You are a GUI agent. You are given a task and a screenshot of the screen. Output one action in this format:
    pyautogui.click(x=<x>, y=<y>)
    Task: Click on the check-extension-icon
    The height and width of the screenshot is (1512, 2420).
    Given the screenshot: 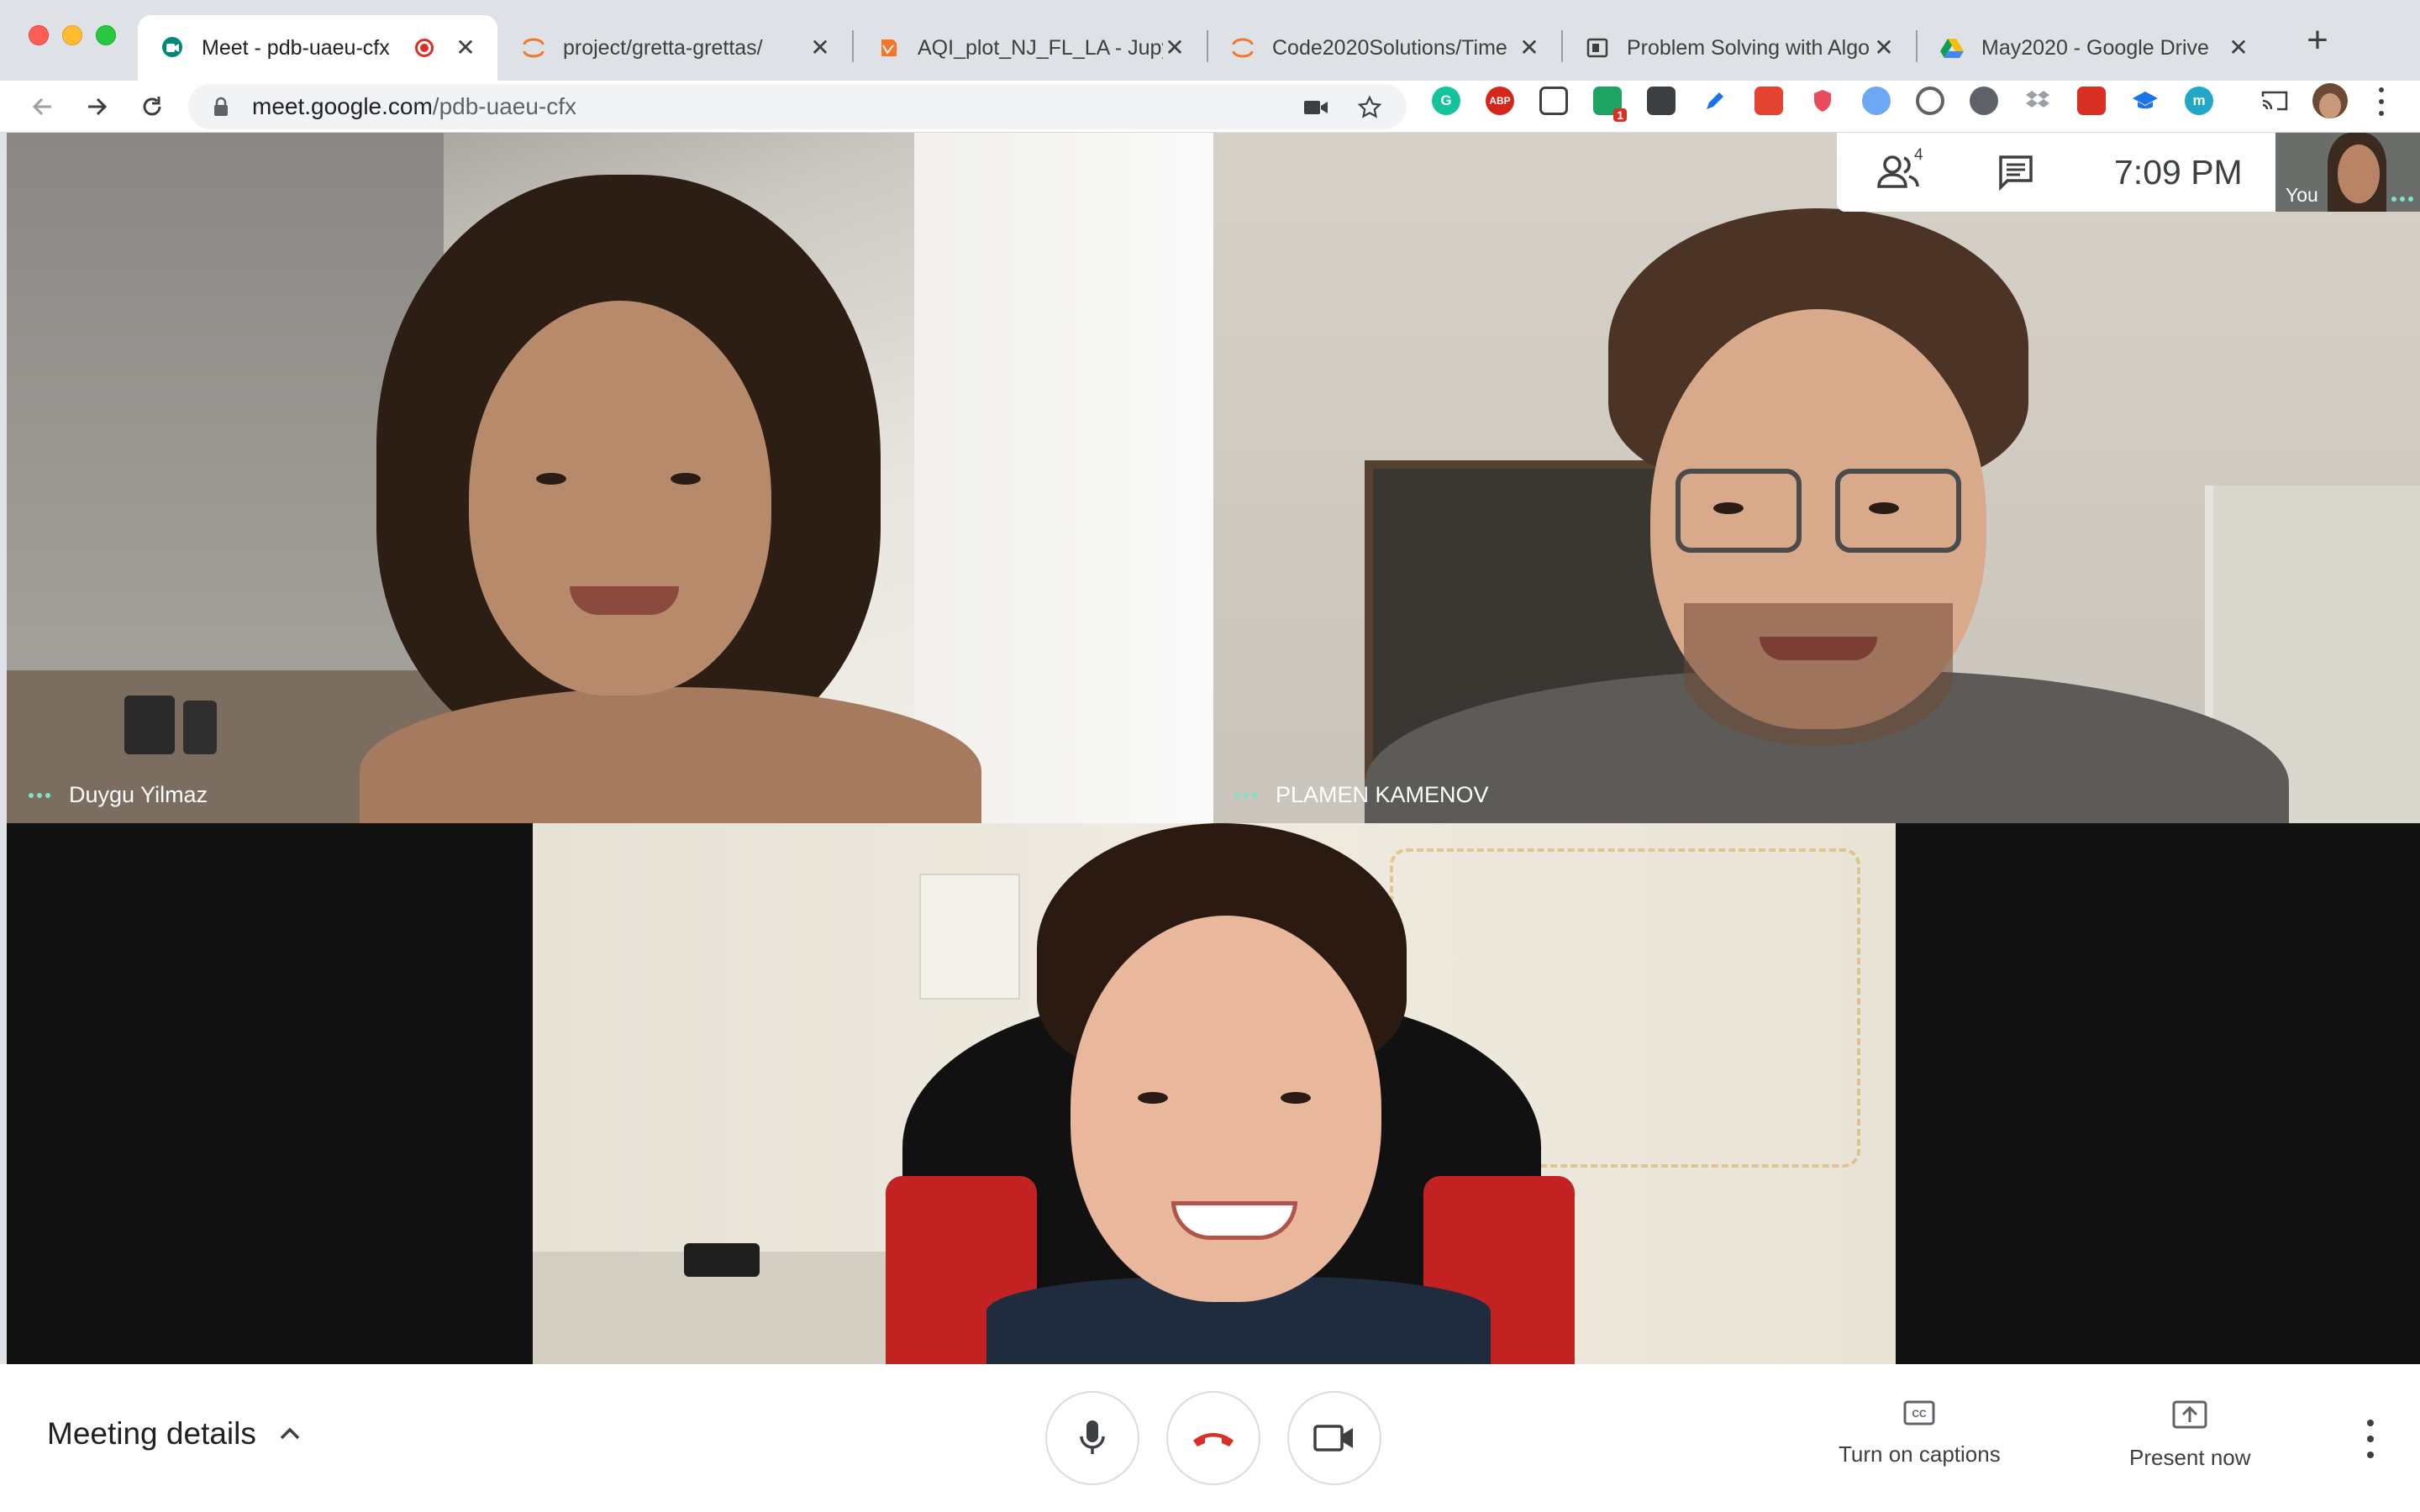 What is the action you would take?
    pyautogui.click(x=1876, y=101)
    